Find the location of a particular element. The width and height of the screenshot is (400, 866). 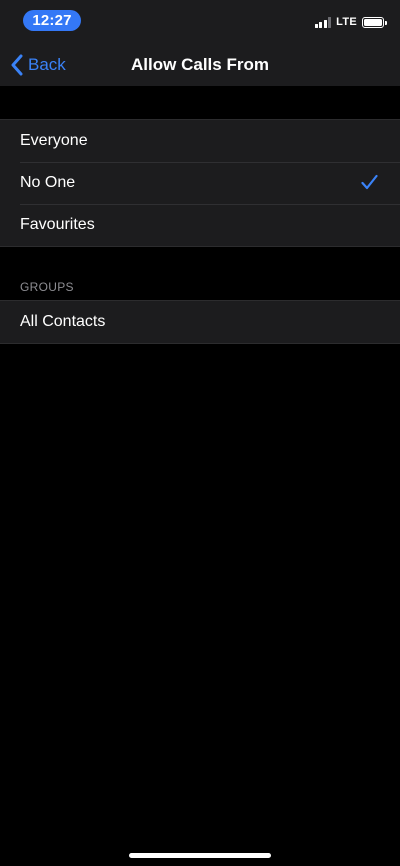

status-time: 12:27 is located at coordinates (52, 20).